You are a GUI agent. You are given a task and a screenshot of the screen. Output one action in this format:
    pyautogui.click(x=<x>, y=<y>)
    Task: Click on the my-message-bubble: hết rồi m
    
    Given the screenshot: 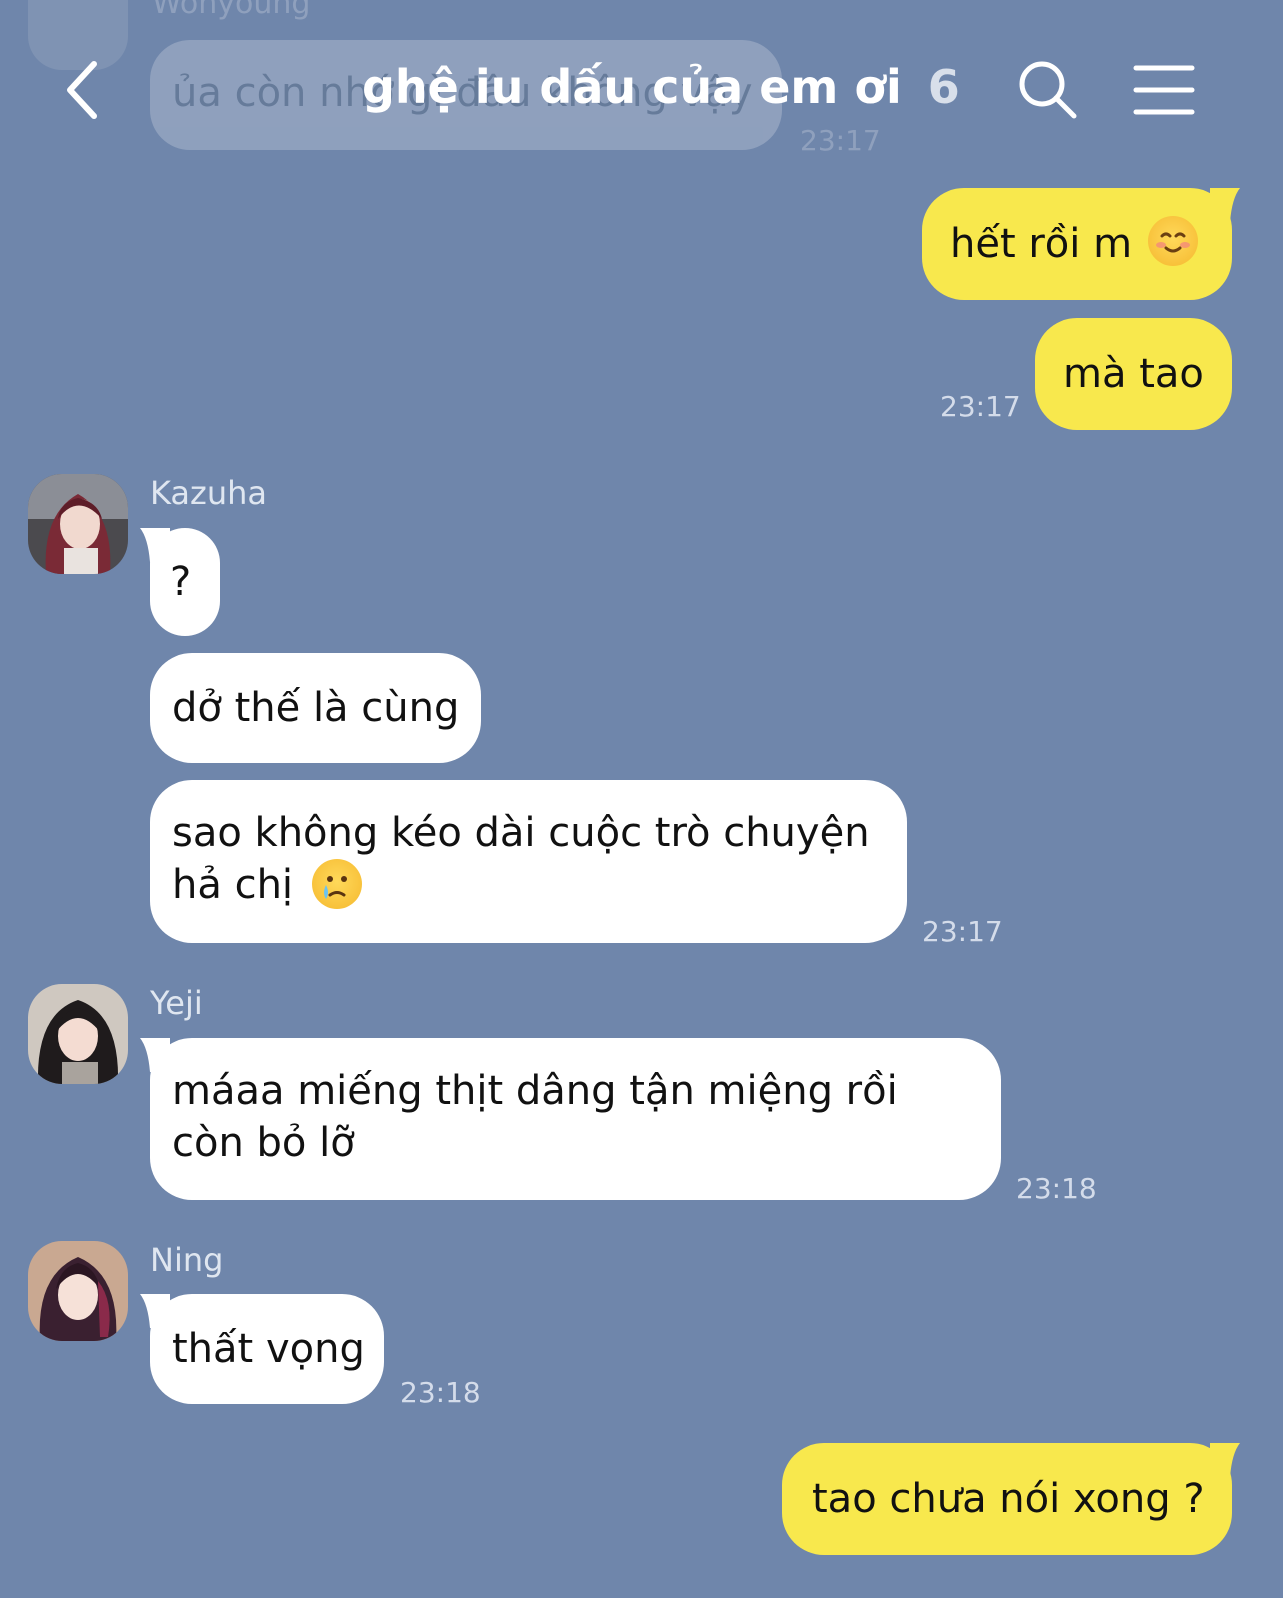 What is the action you would take?
    pyautogui.click(x=1077, y=244)
    